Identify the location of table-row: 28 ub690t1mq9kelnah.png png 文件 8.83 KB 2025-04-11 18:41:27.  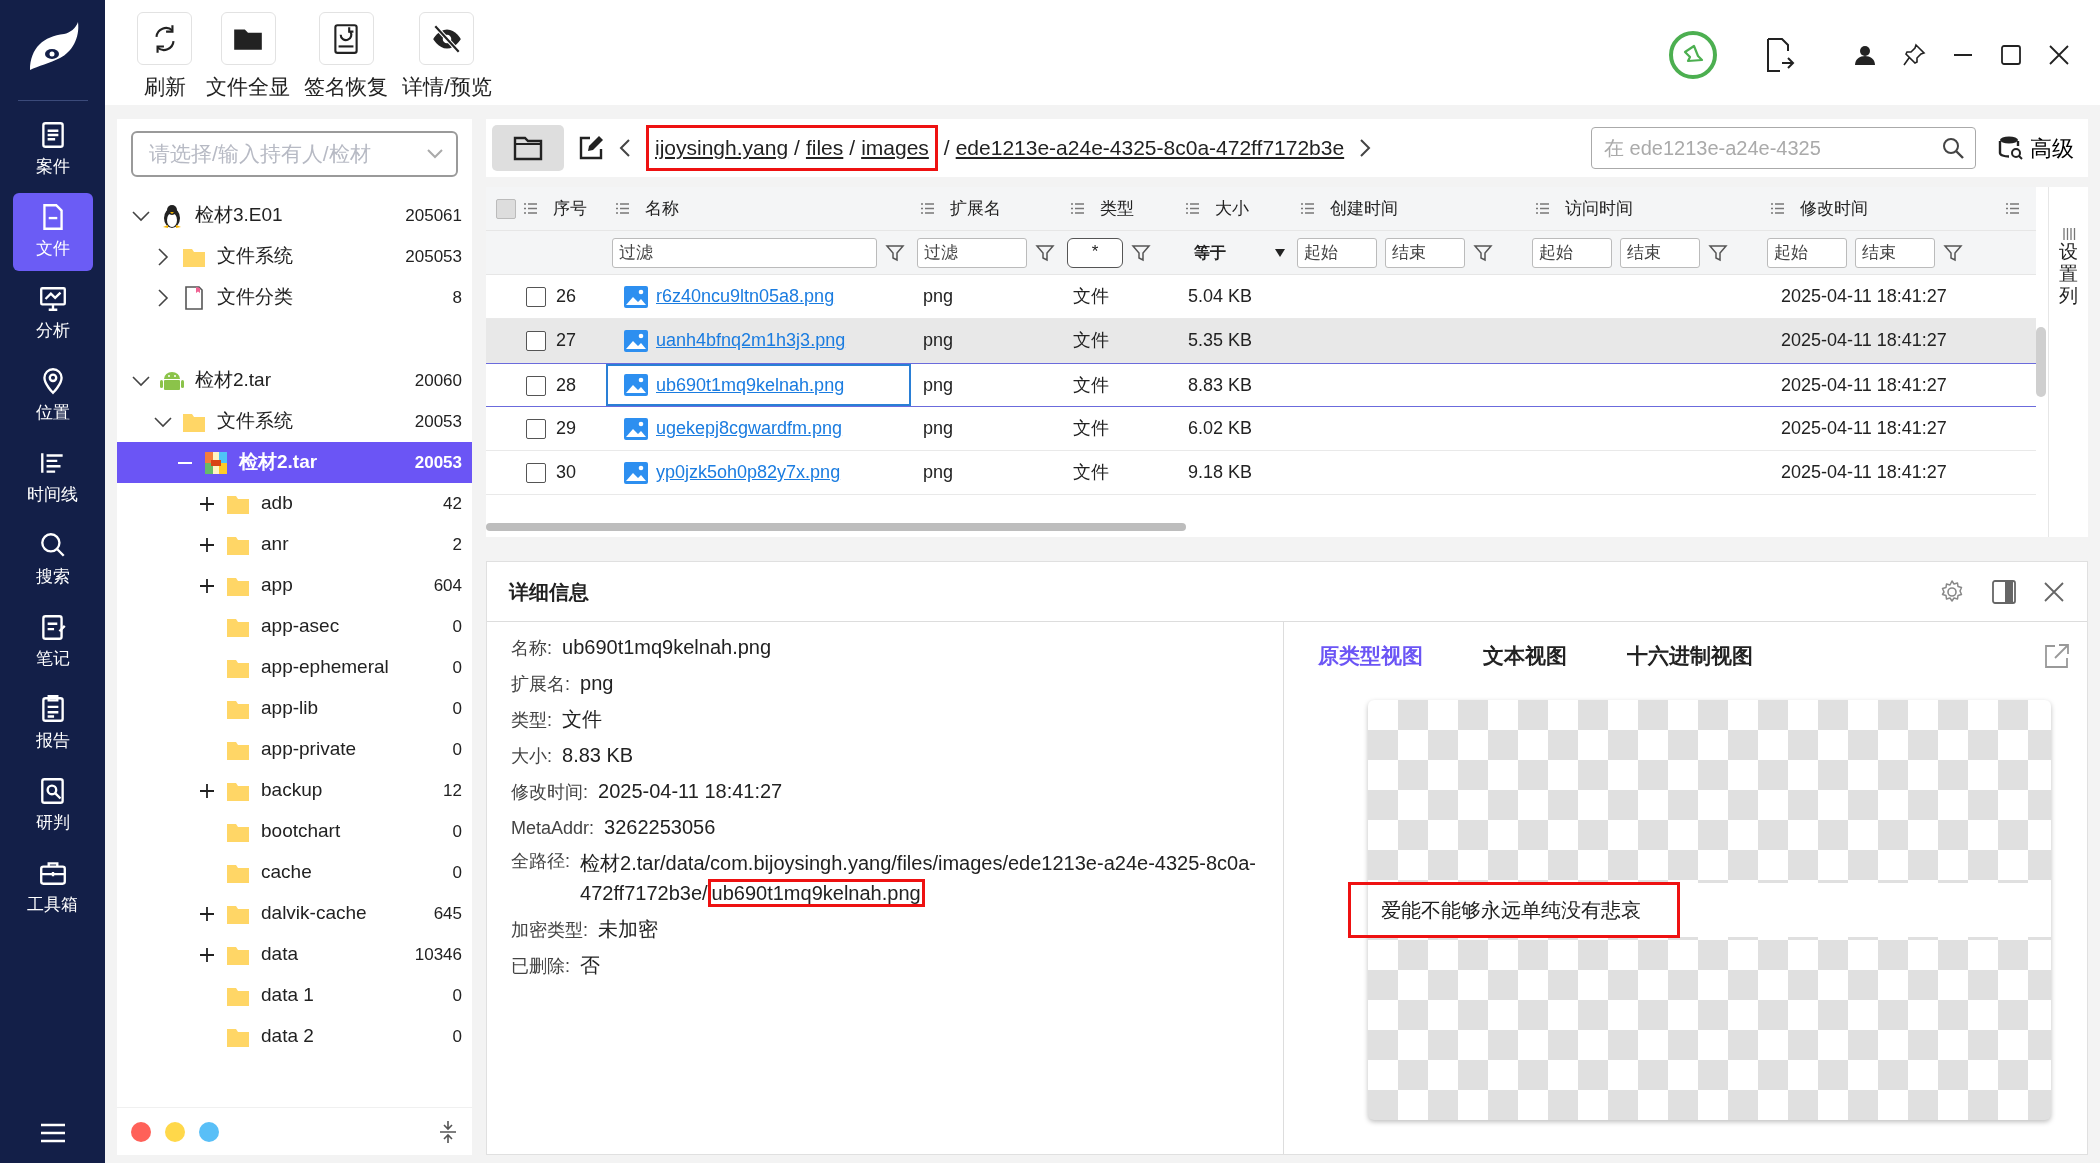
(1261, 385).